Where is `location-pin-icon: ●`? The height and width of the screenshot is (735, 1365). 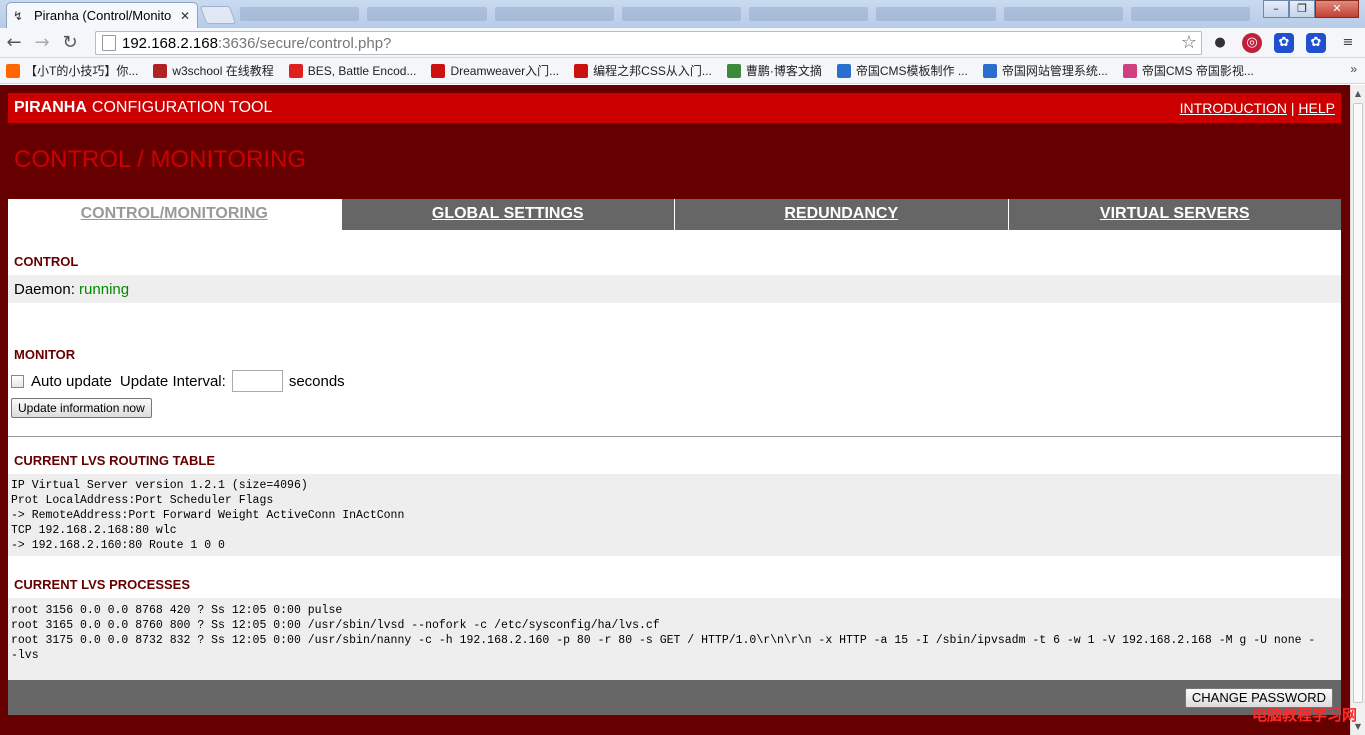 location-pin-icon: ● is located at coordinates (1220, 43).